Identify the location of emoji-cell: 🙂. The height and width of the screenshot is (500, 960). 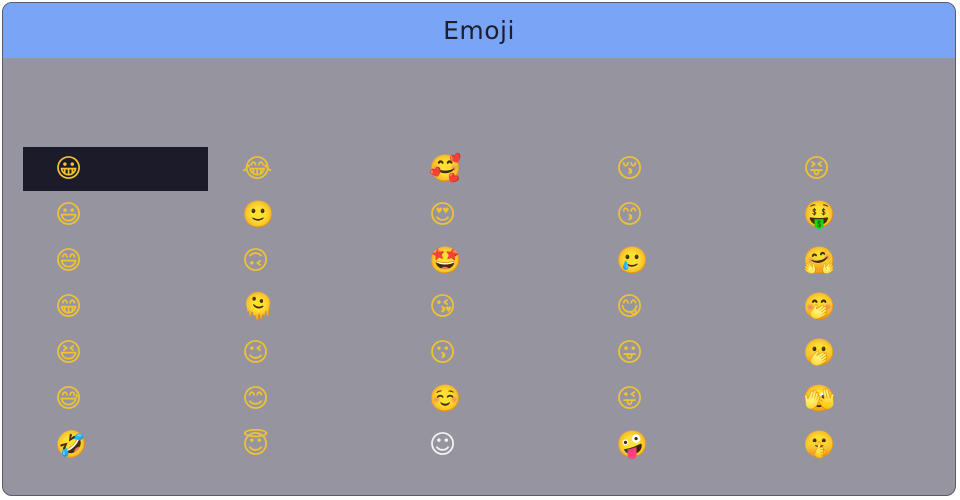
(302, 215).